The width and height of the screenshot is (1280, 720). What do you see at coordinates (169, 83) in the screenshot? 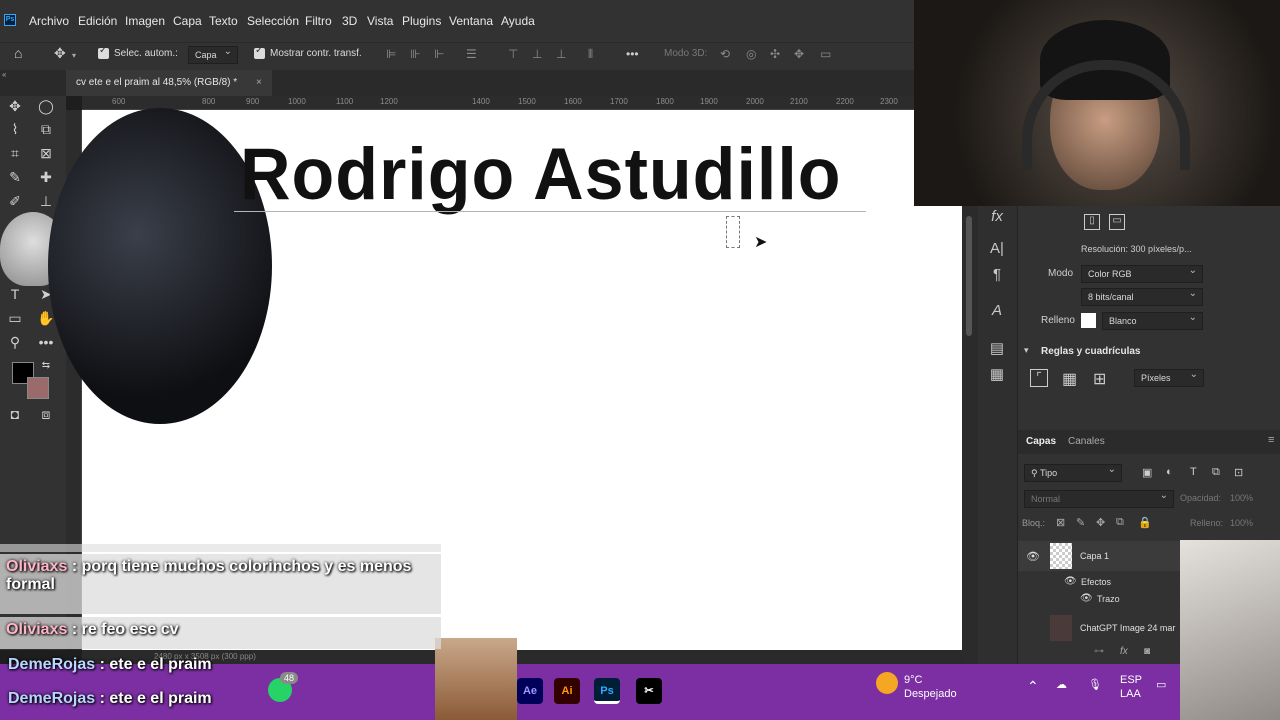
I see `document-tab: cv ete e el praim al 48,5% (RGB/8) * ×` at bounding box center [169, 83].